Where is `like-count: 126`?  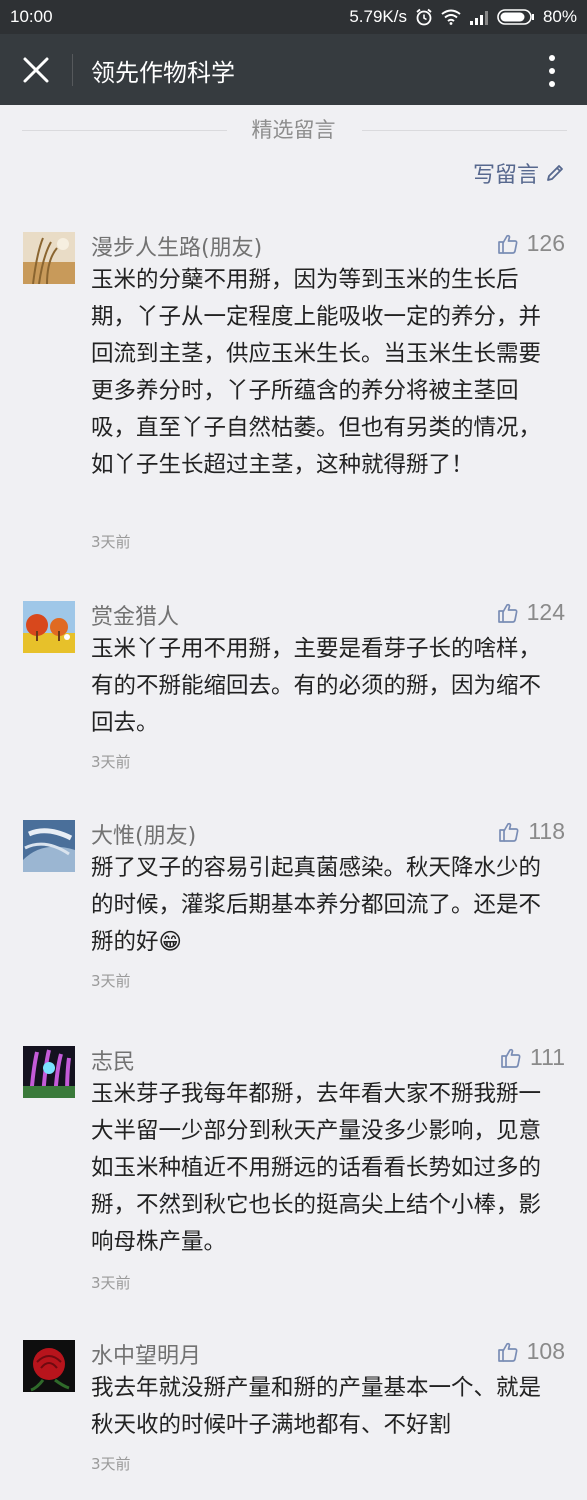
like-count: 126 is located at coordinates (545, 243).